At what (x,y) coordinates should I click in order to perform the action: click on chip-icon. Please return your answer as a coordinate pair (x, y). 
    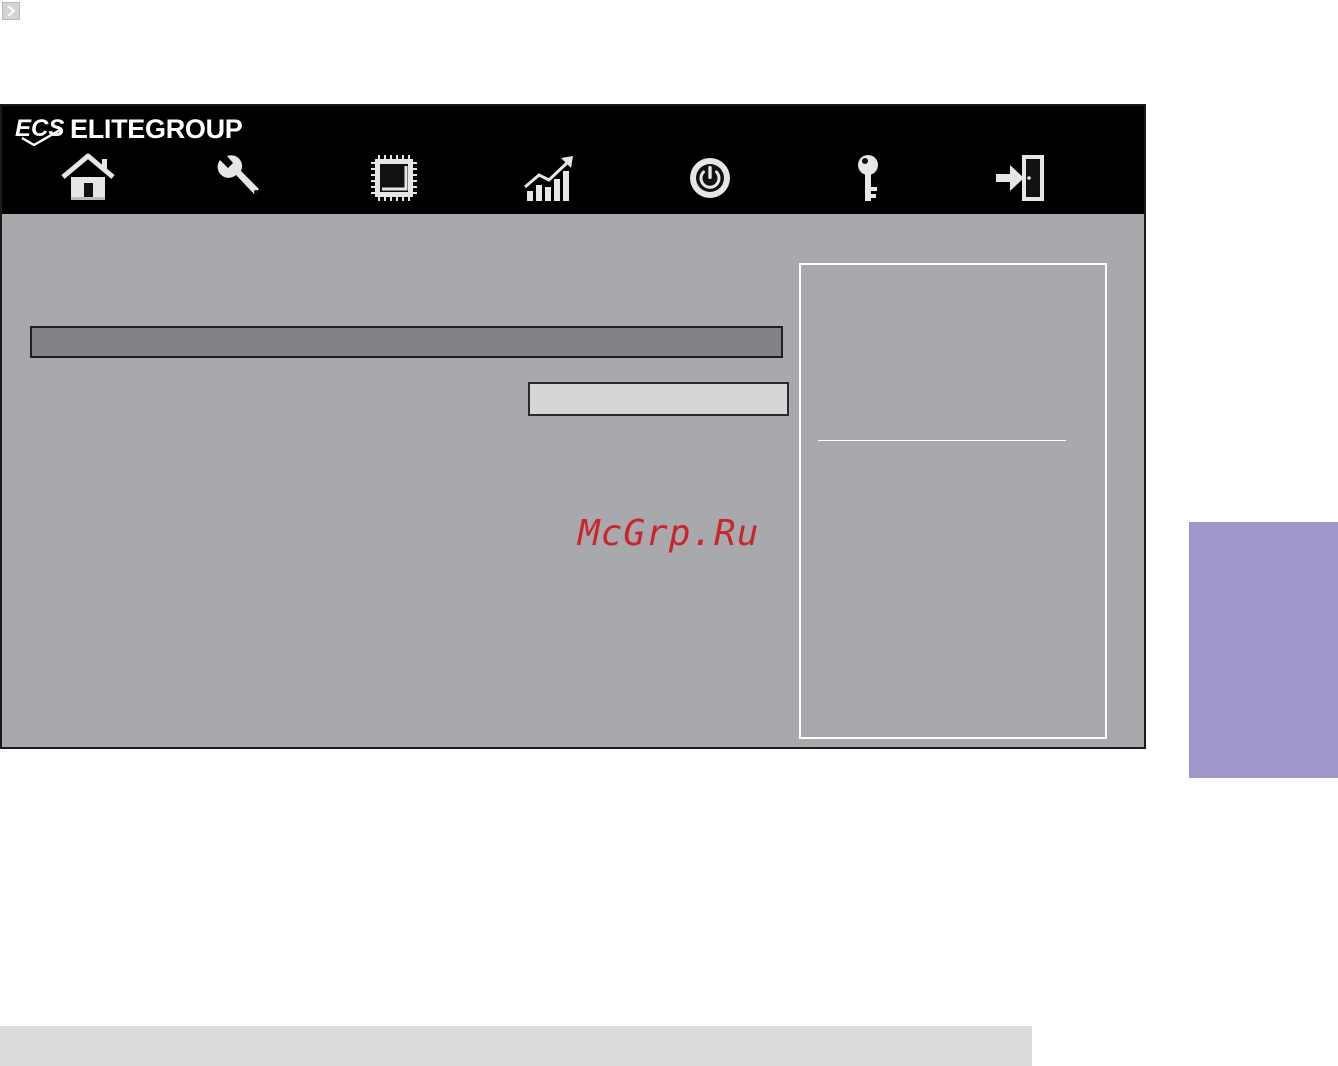
    Looking at the image, I should click on (394, 178).